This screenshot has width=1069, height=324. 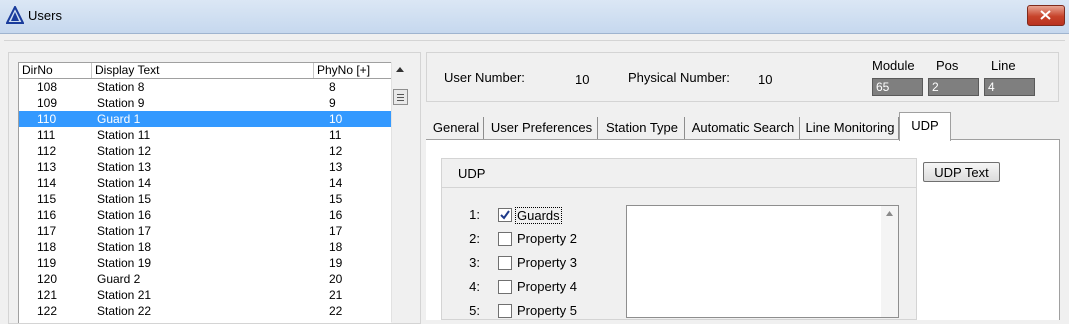 I want to click on dirno-cell: 110, so click(x=47, y=119).